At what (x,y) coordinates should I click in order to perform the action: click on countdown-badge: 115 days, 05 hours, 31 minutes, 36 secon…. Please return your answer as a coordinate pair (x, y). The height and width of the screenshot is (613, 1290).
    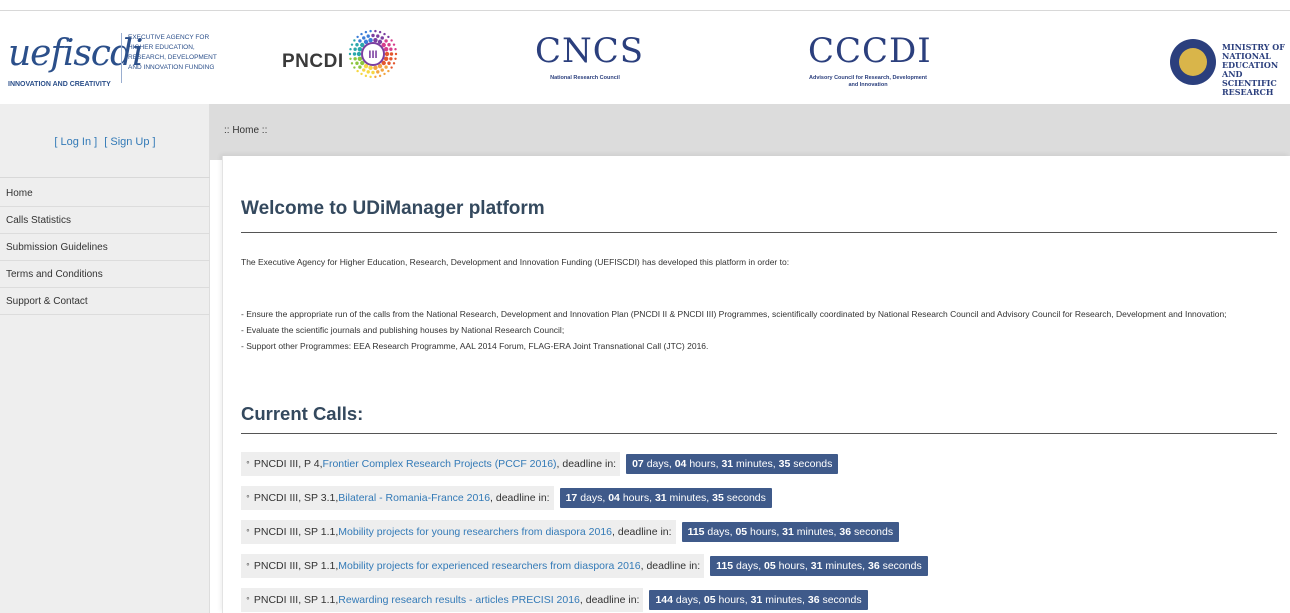
    Looking at the image, I should click on (819, 566).